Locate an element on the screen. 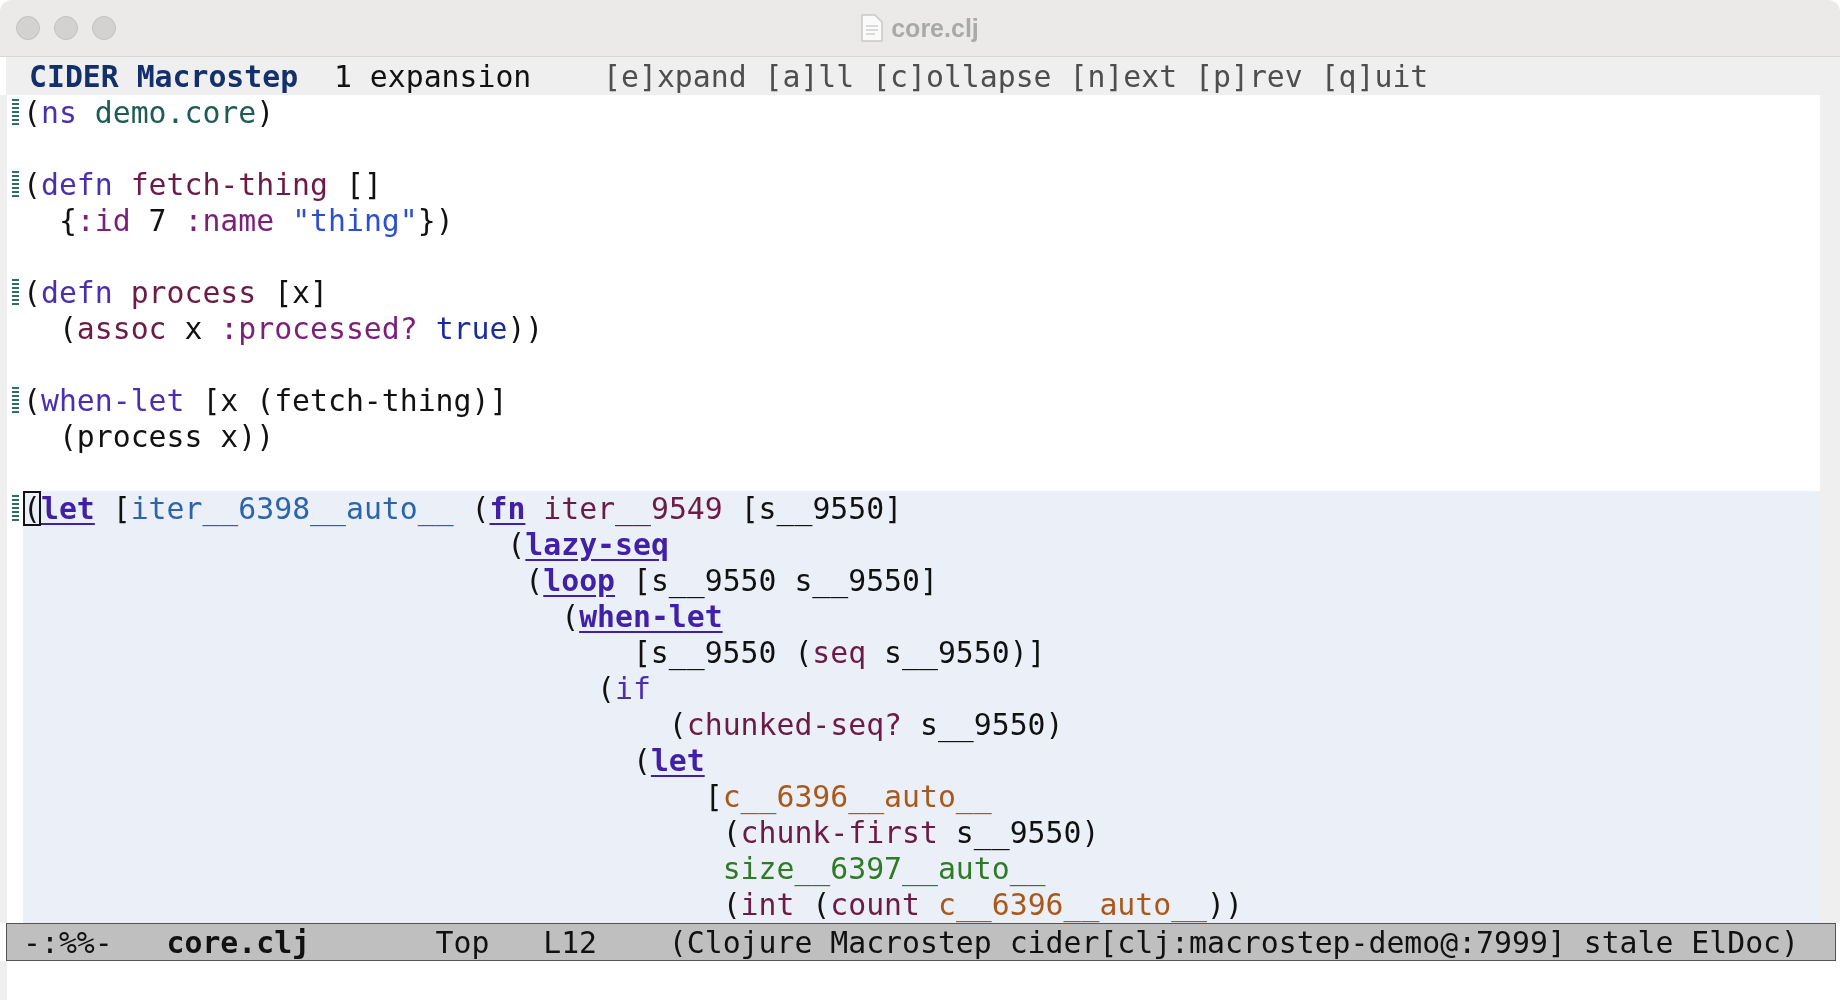 This screenshot has height=1000, width=1840. window-title: core.clj is located at coordinates (935, 28).